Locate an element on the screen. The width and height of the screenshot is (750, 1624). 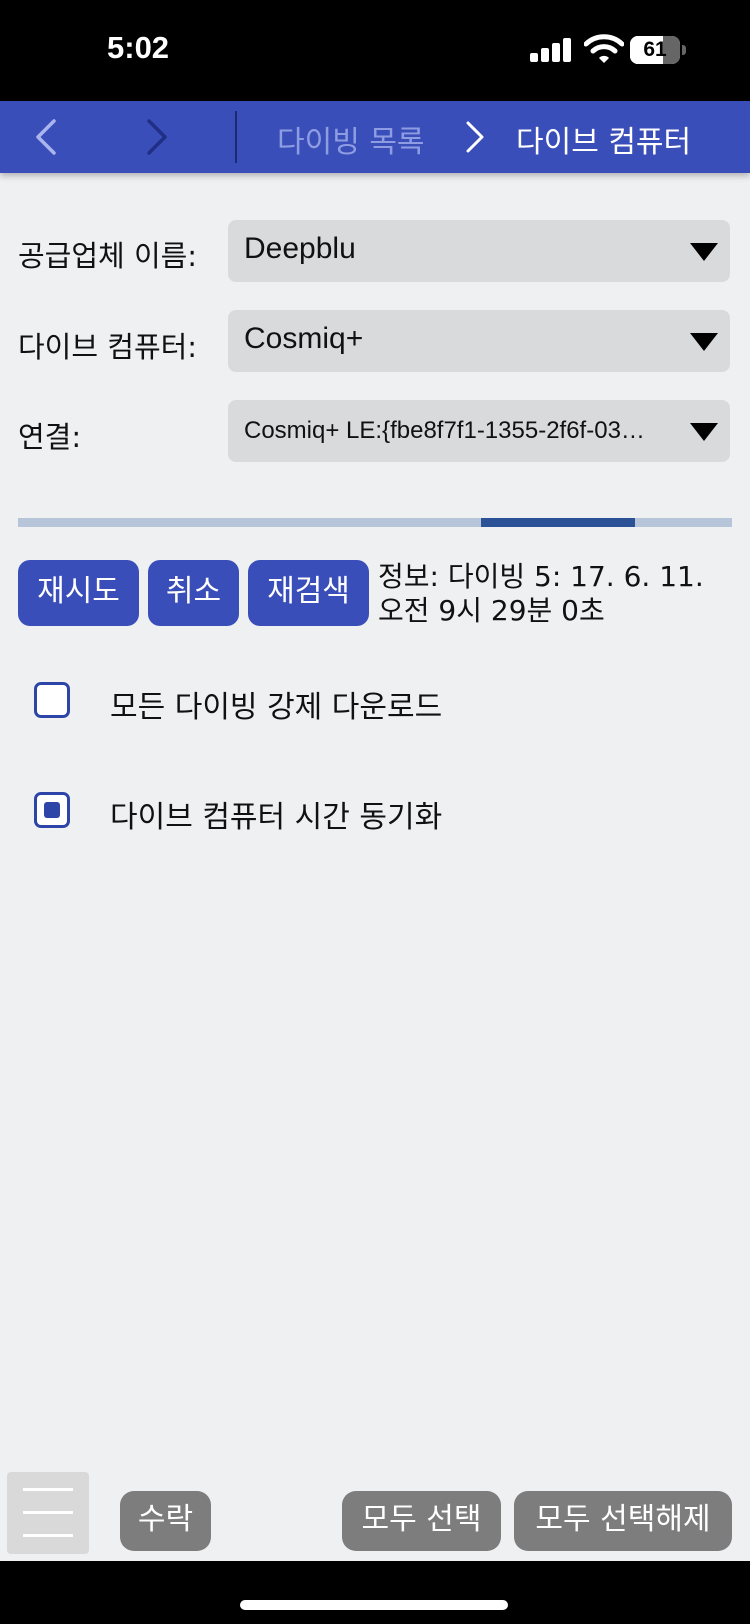
sync-time-checkbox is located at coordinates (52, 810).